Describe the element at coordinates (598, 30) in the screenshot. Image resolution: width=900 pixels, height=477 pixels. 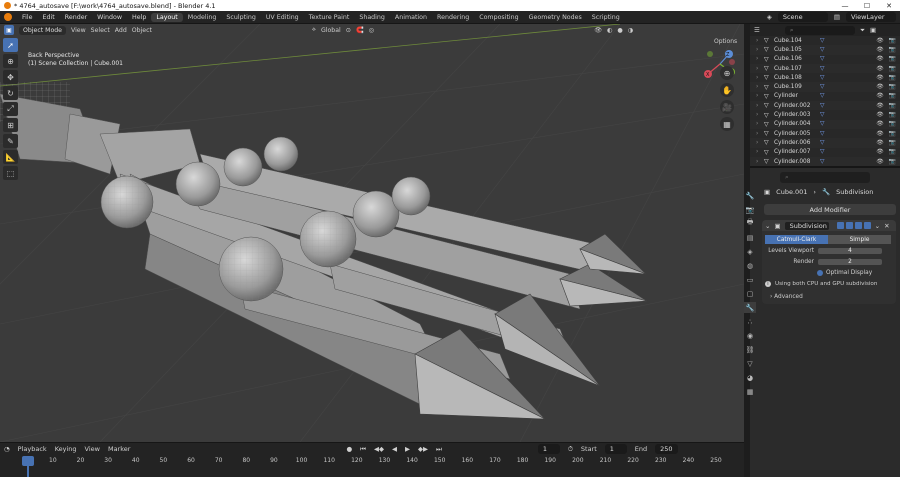
I see `visibility-icon: 👁` at that location.